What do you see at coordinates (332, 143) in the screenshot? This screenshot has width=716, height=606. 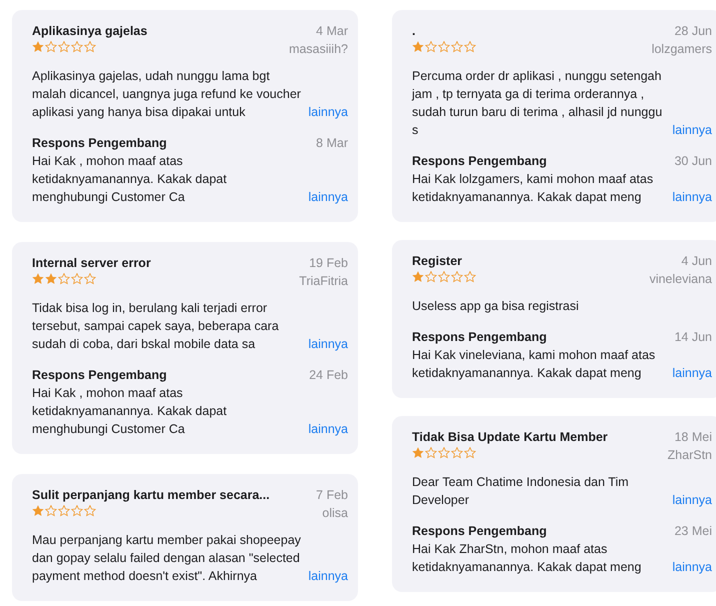 I see `response-date: 8 Mar` at bounding box center [332, 143].